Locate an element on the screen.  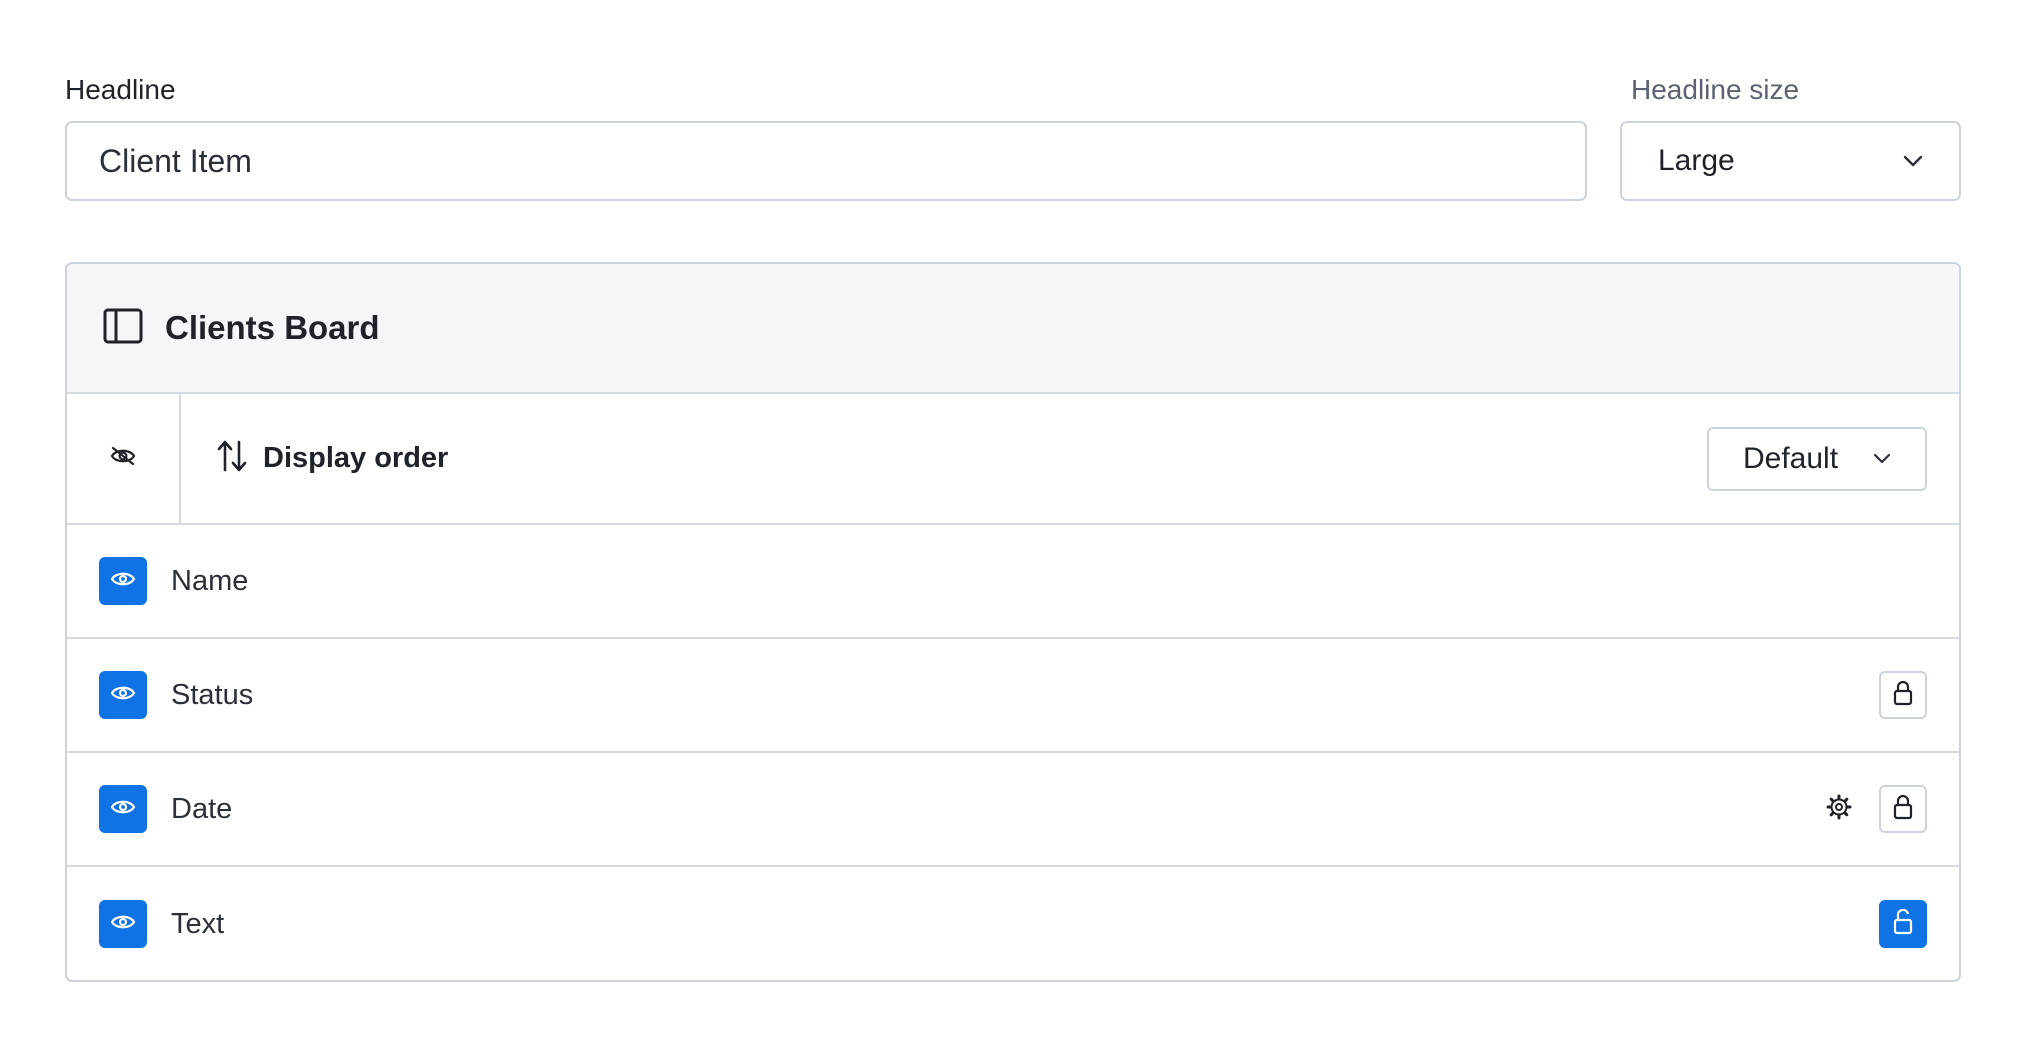
field-row-status: Status is located at coordinates (1013, 696).